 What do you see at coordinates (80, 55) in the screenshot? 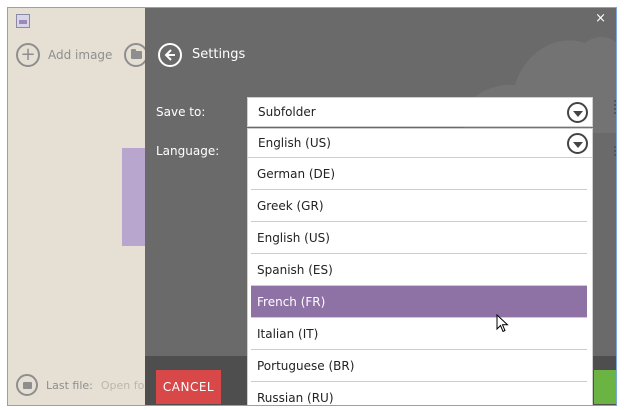
I see `add-image-label: Add image` at bounding box center [80, 55].